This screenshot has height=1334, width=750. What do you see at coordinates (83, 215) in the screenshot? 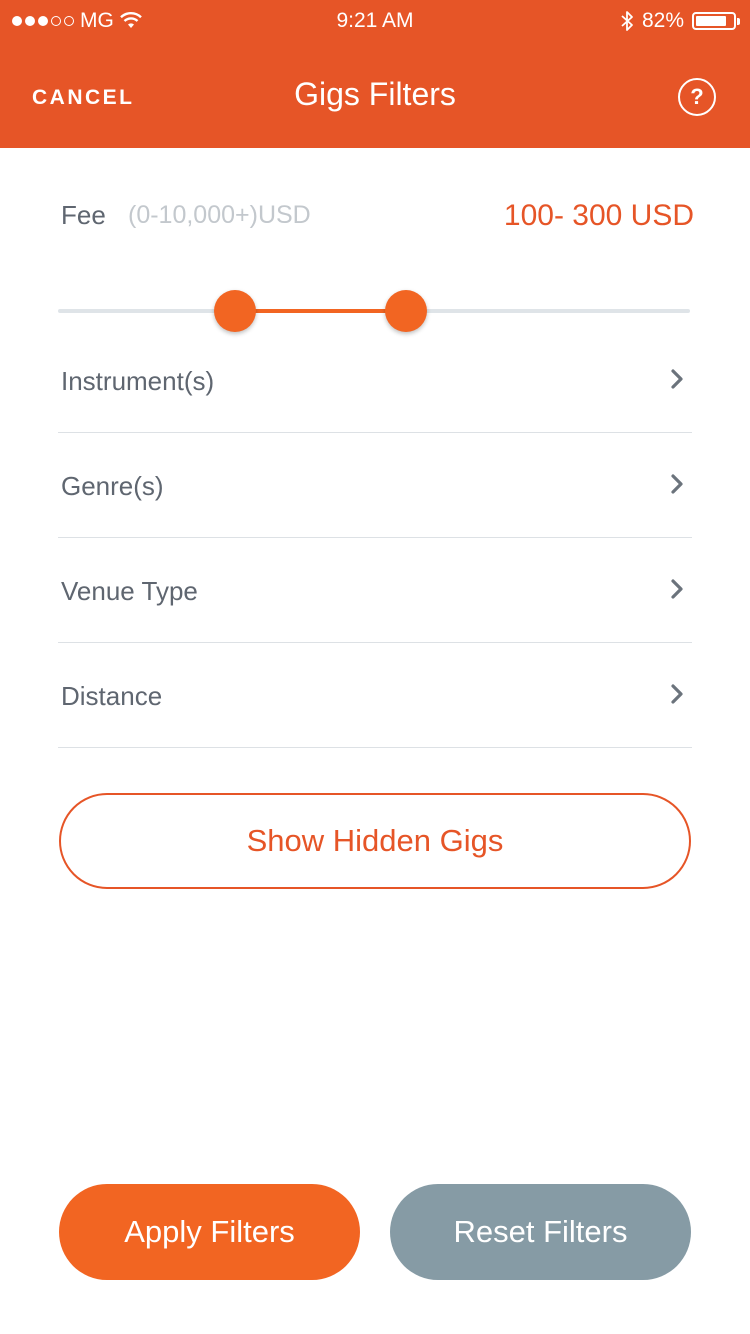
I see `fee-label: Fee` at bounding box center [83, 215].